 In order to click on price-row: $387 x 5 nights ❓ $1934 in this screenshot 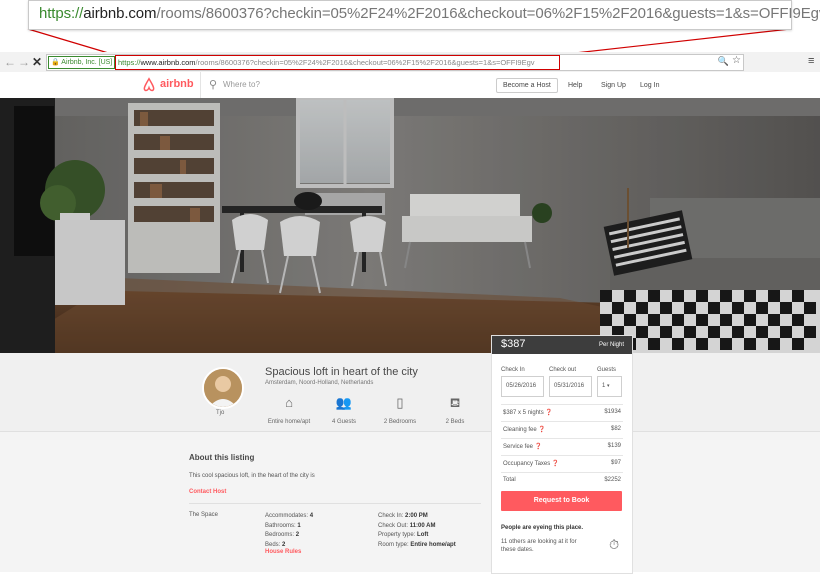, I will do `click(562, 411)`.